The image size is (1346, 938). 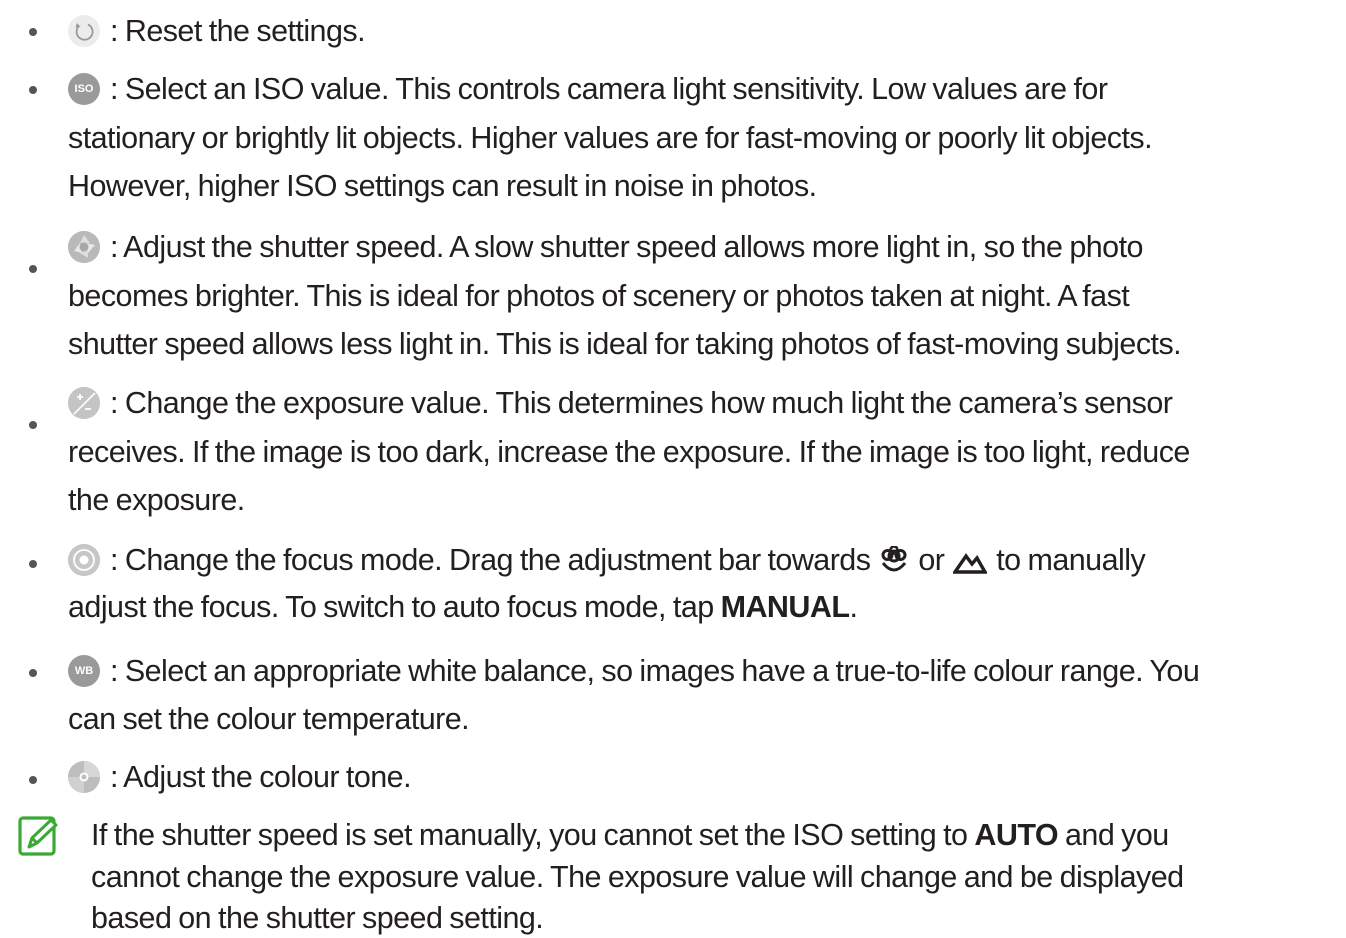 What do you see at coordinates (84, 31) in the screenshot?
I see `reset-icon` at bounding box center [84, 31].